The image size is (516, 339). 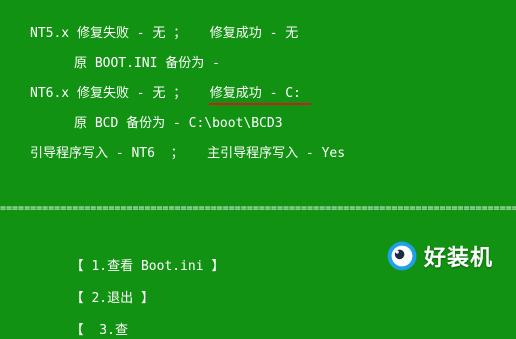 I want to click on menu-item-3: 【 3.查, so click(x=99, y=330).